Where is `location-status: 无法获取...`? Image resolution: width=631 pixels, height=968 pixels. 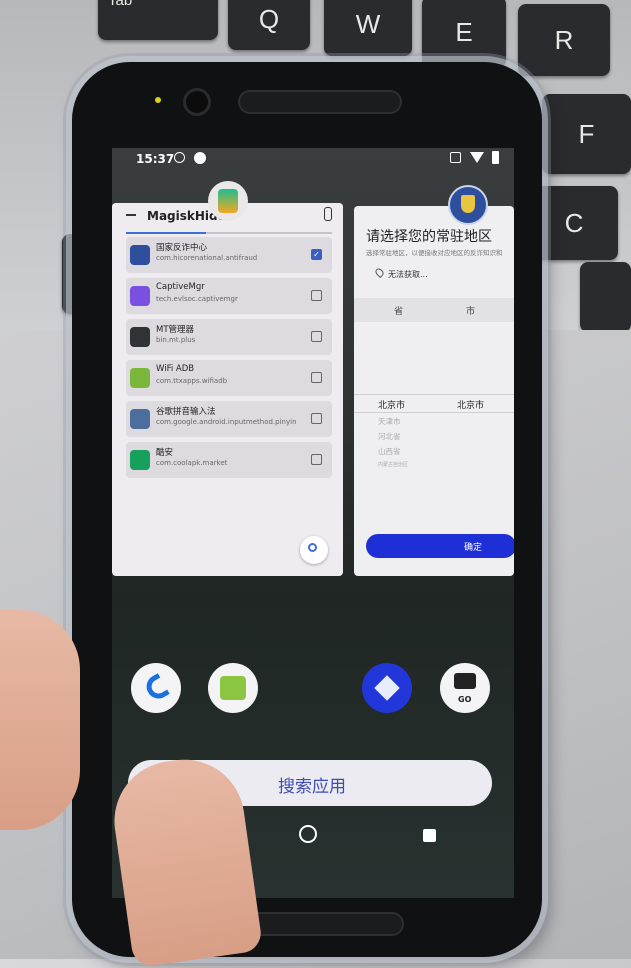 location-status: 无法获取... is located at coordinates (408, 274).